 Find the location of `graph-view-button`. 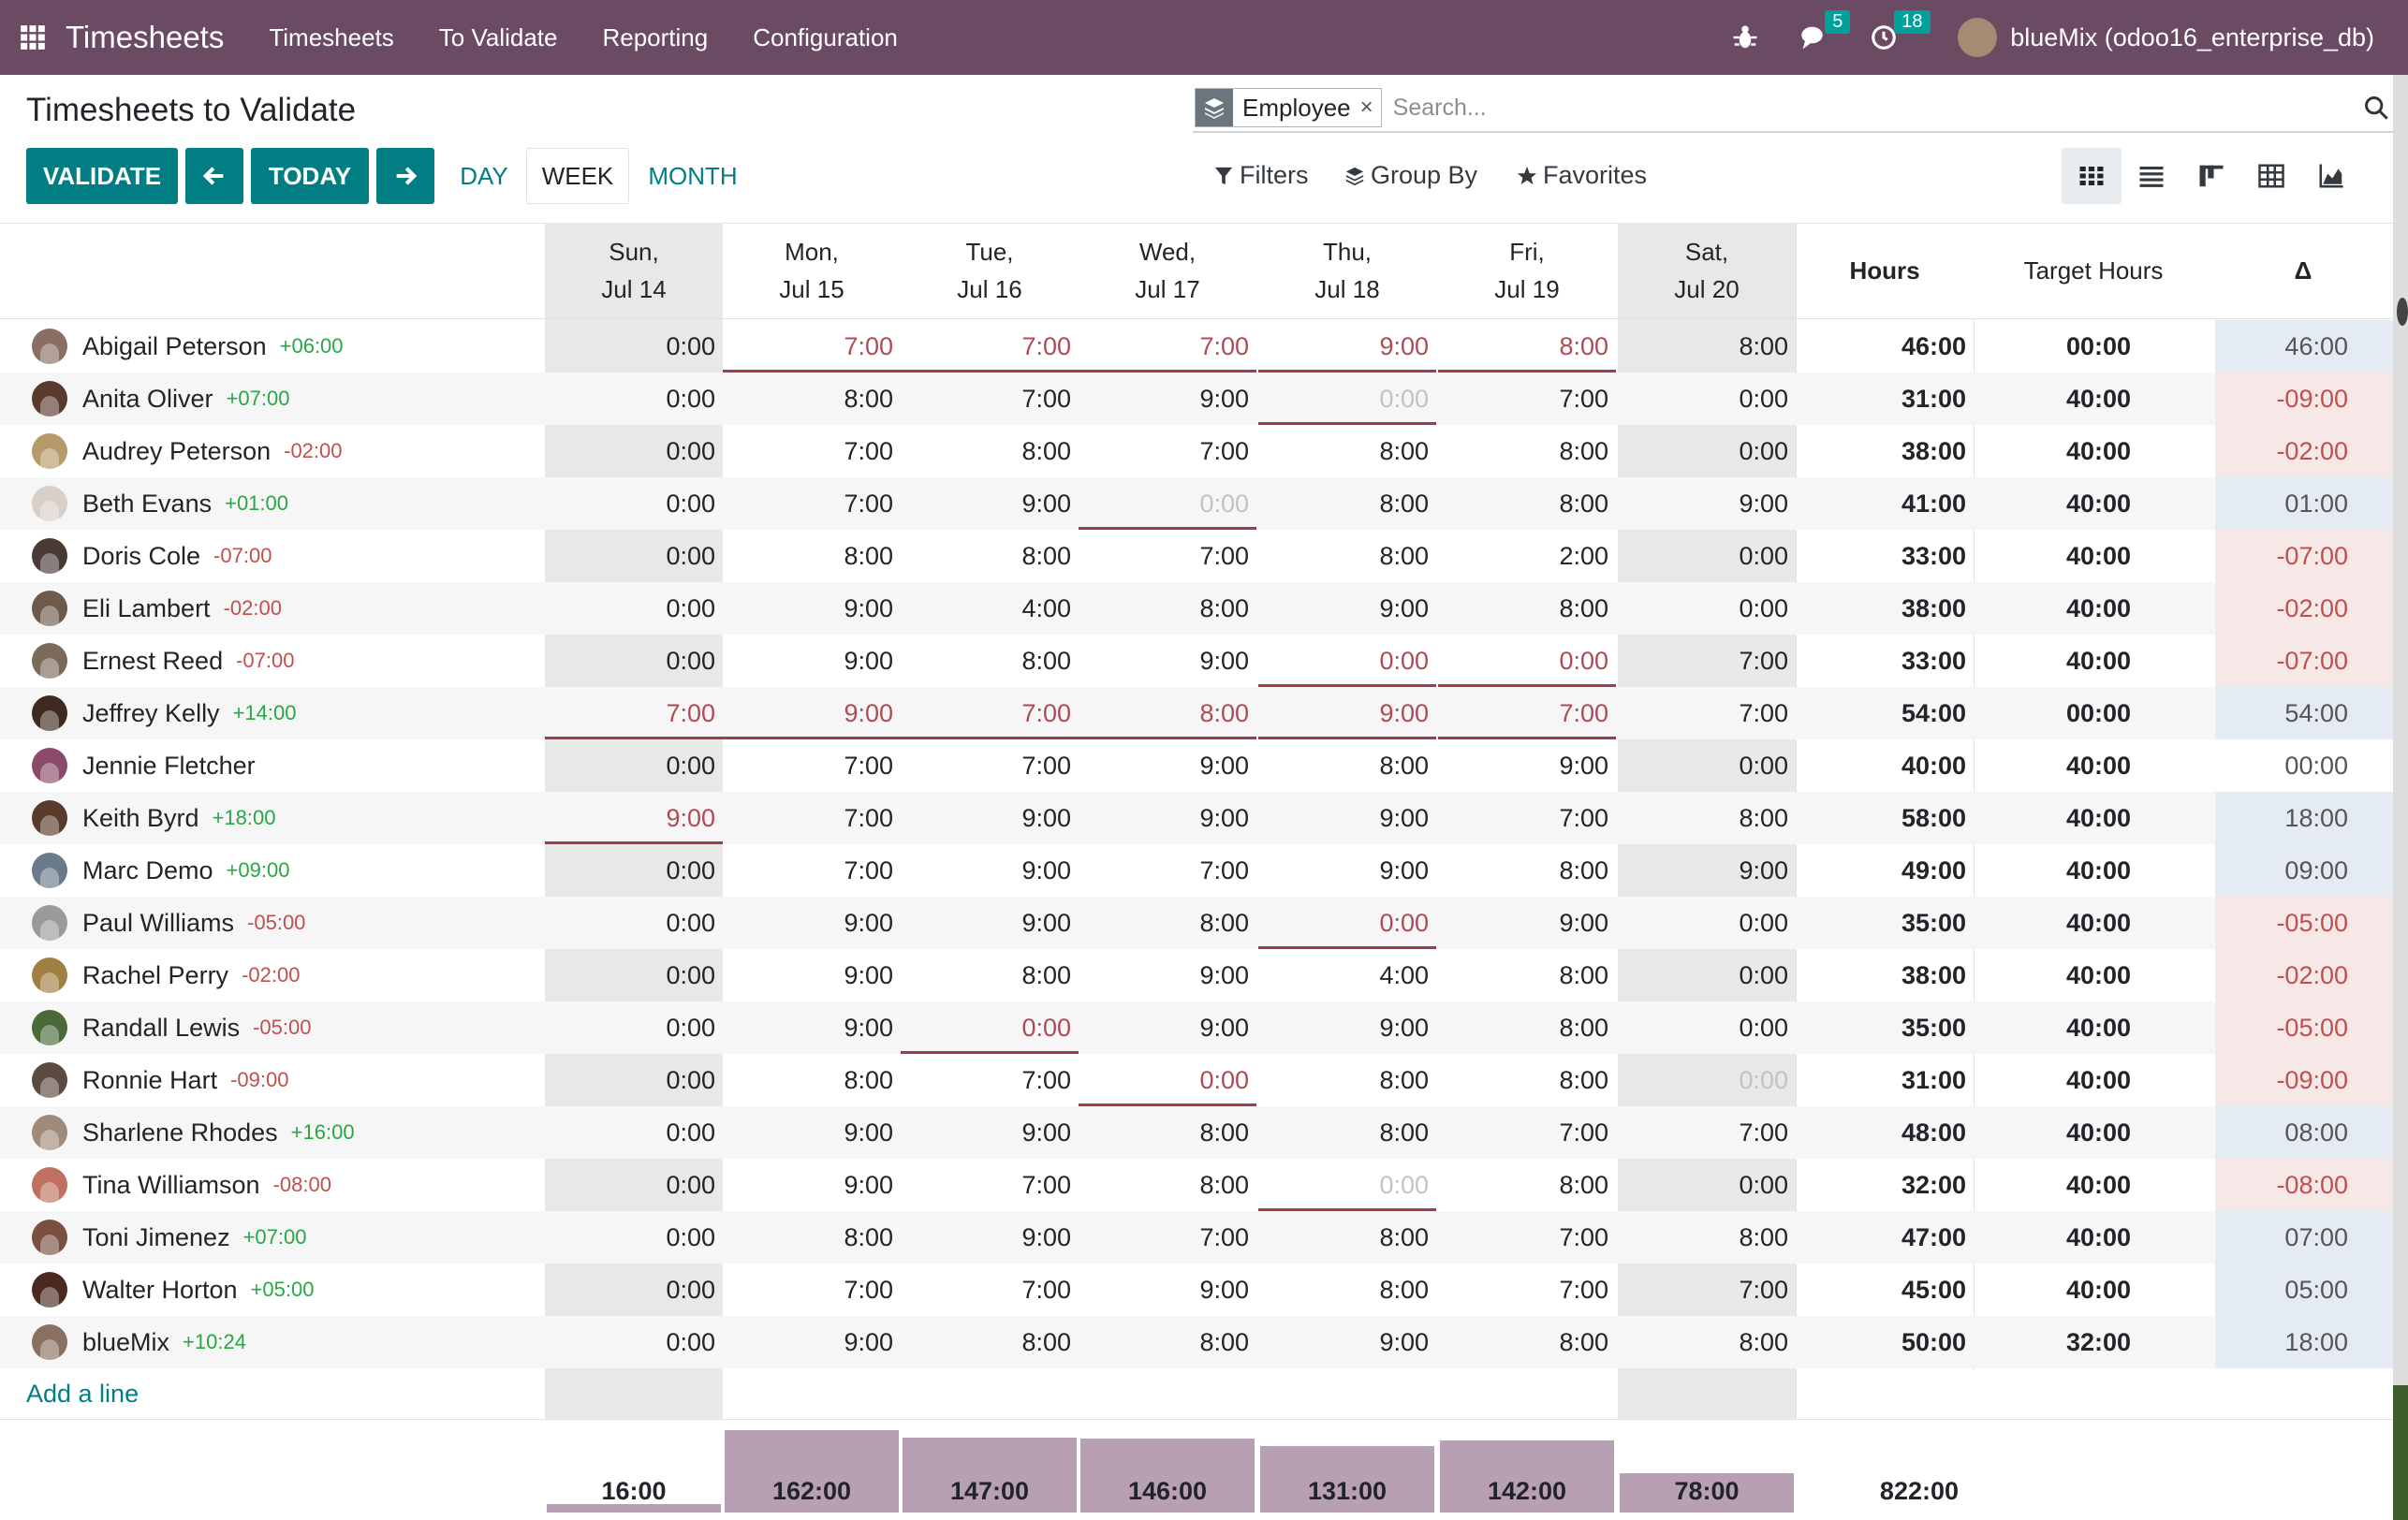

graph-view-button is located at coordinates (2331, 176).